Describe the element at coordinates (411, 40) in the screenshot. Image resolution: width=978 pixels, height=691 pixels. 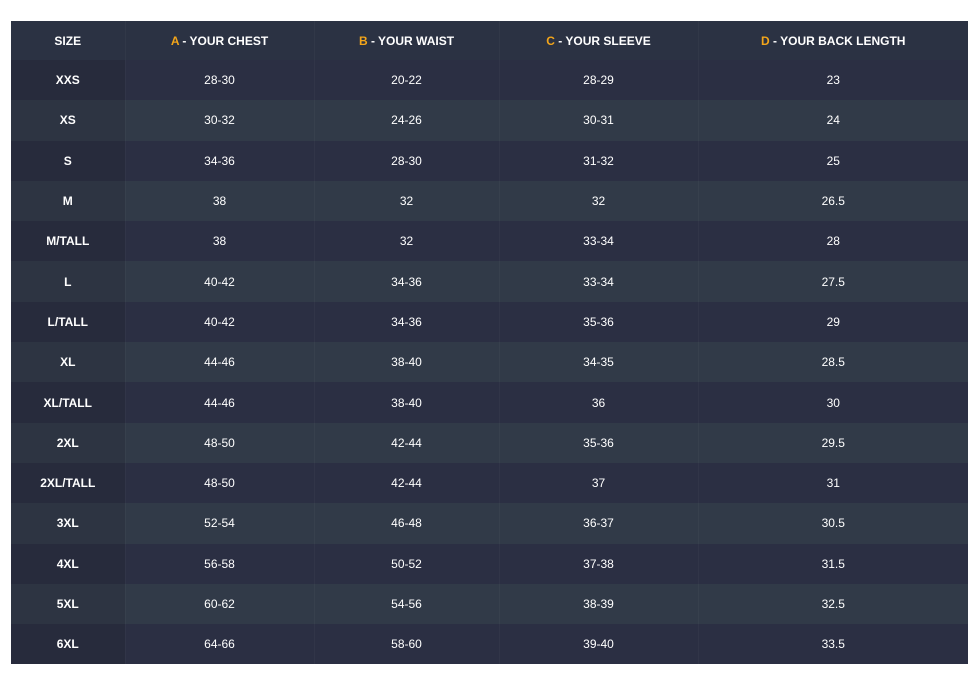
I see `header-waist-label: - YOUR WAIST` at that location.